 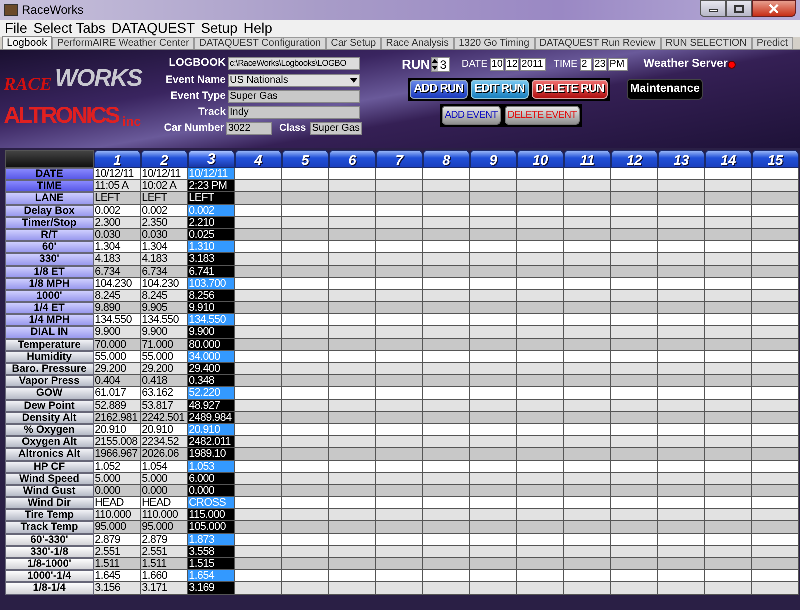 I want to click on column-header: 2, so click(x=164, y=159).